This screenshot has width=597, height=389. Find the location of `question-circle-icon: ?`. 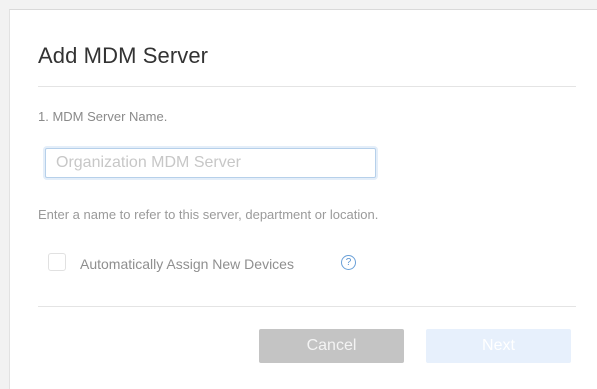

question-circle-icon: ? is located at coordinates (348, 262).